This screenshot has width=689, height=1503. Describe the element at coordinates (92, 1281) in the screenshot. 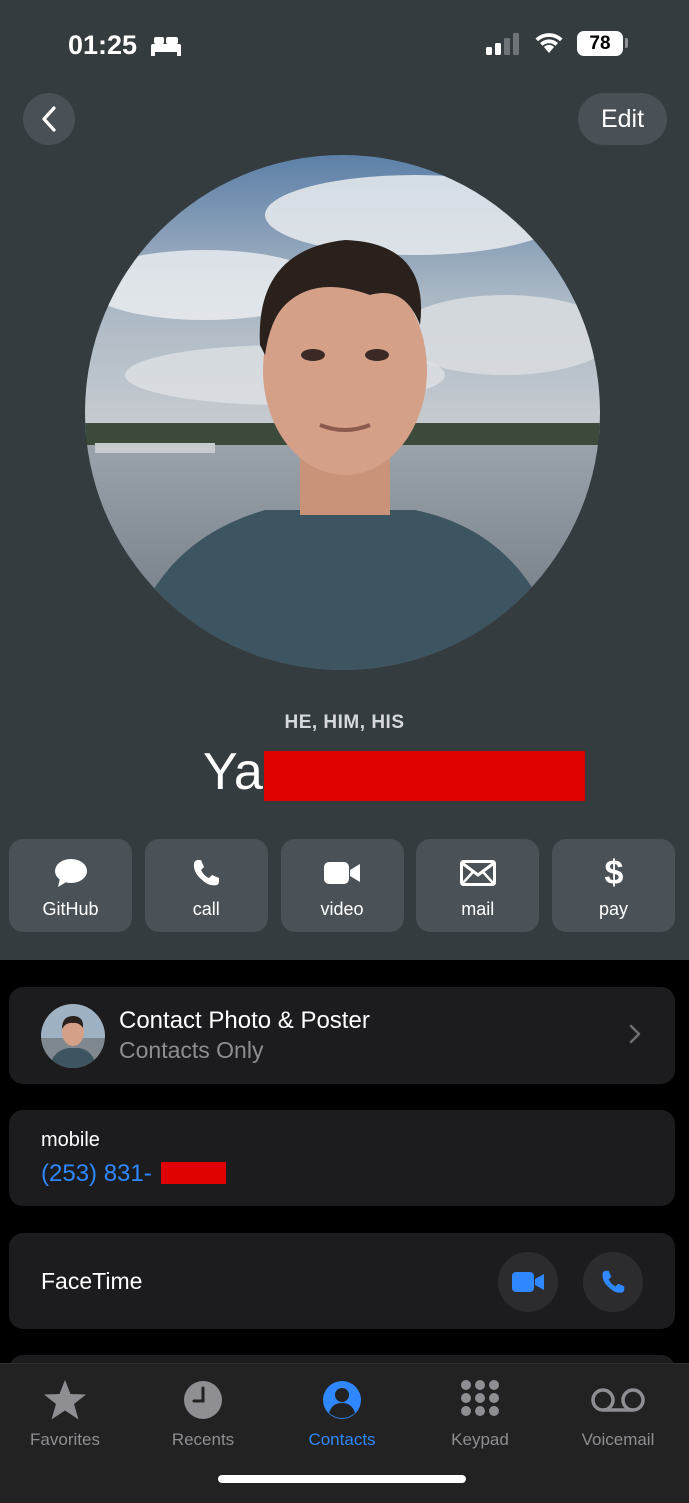

I see `facetime-label: FaceTime` at that location.